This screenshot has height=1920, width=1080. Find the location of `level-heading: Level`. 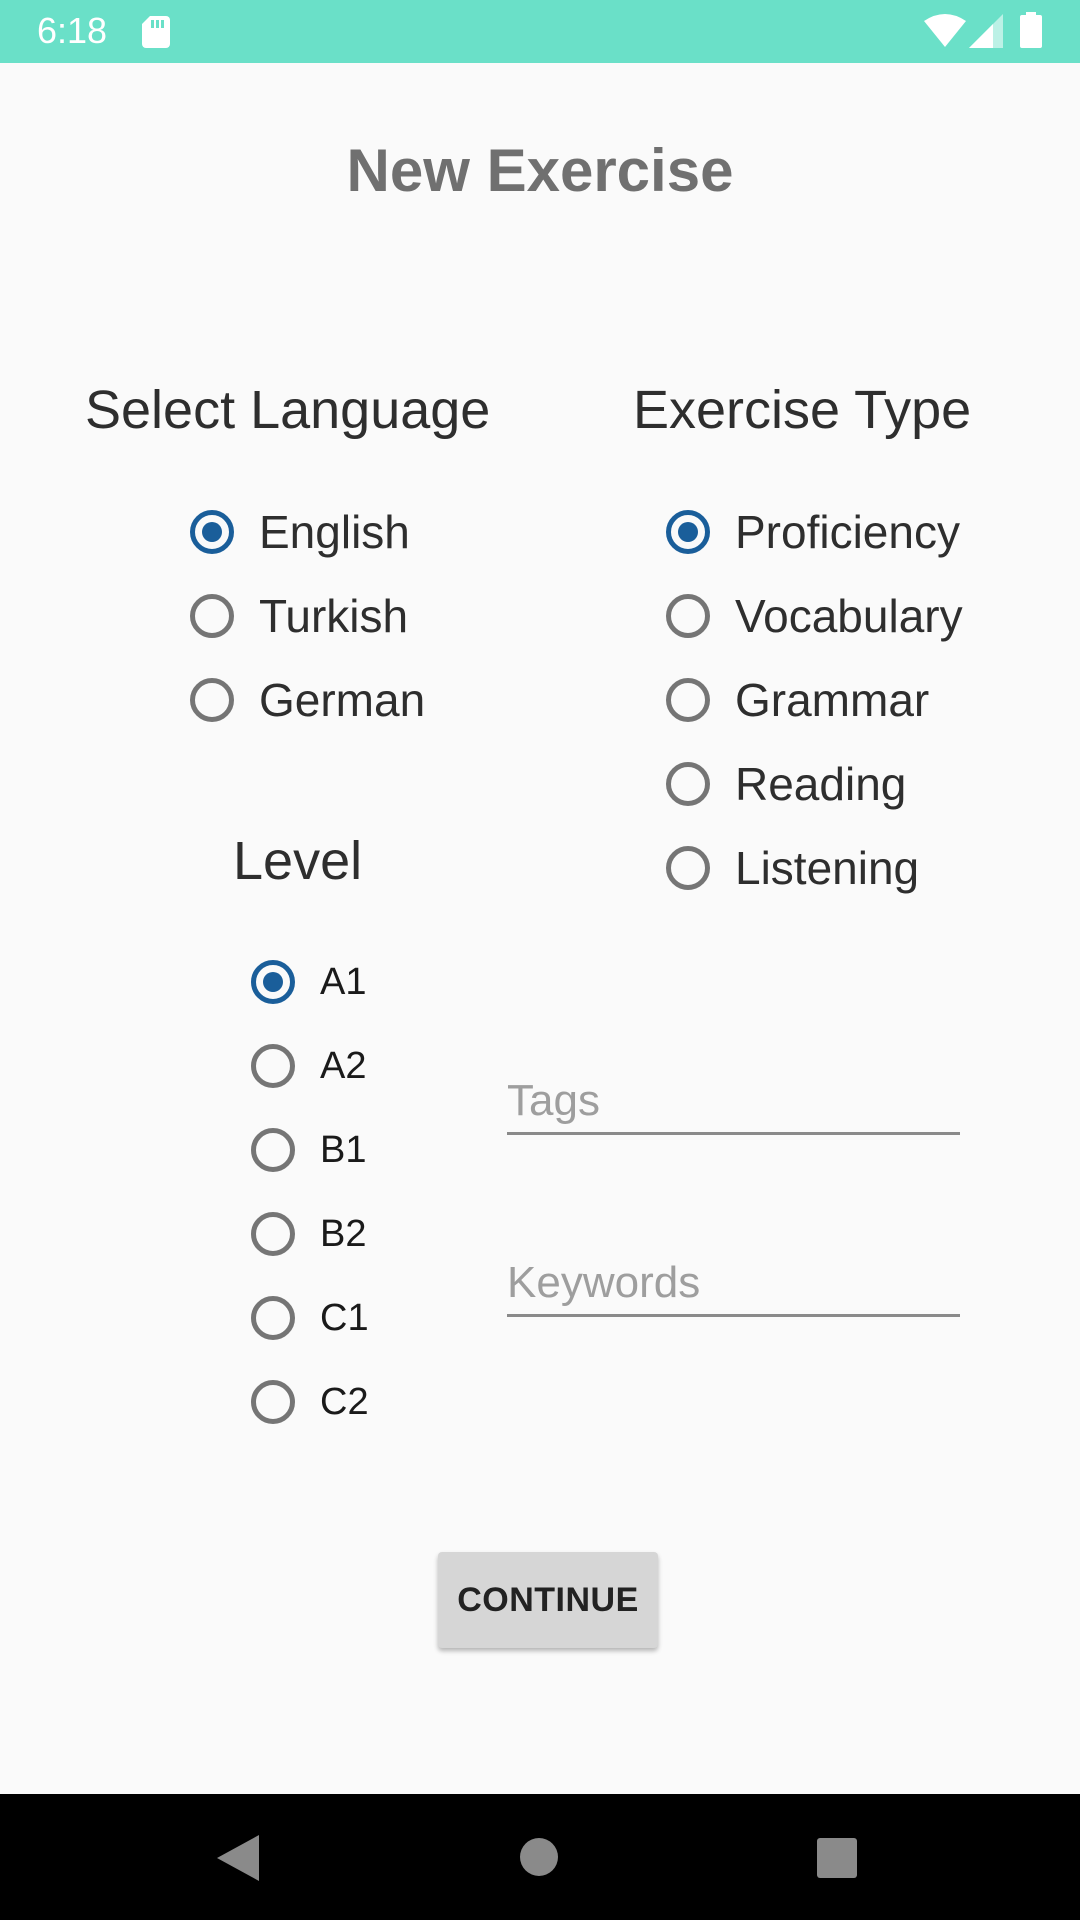

level-heading: Level is located at coordinates (298, 861).